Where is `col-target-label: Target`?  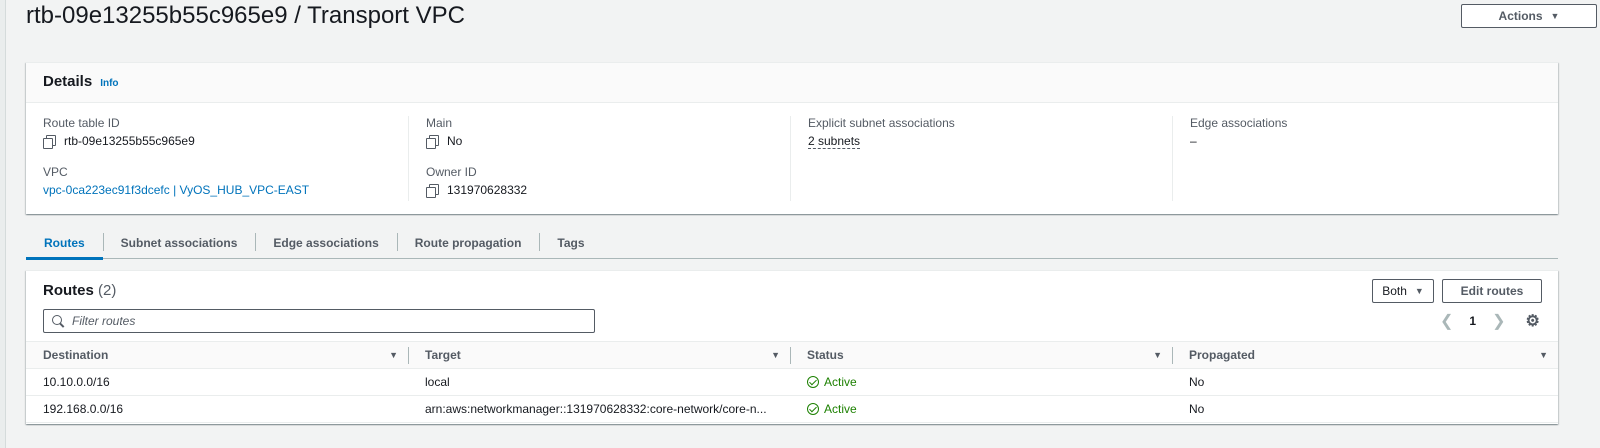 col-target-label: Target is located at coordinates (443, 355).